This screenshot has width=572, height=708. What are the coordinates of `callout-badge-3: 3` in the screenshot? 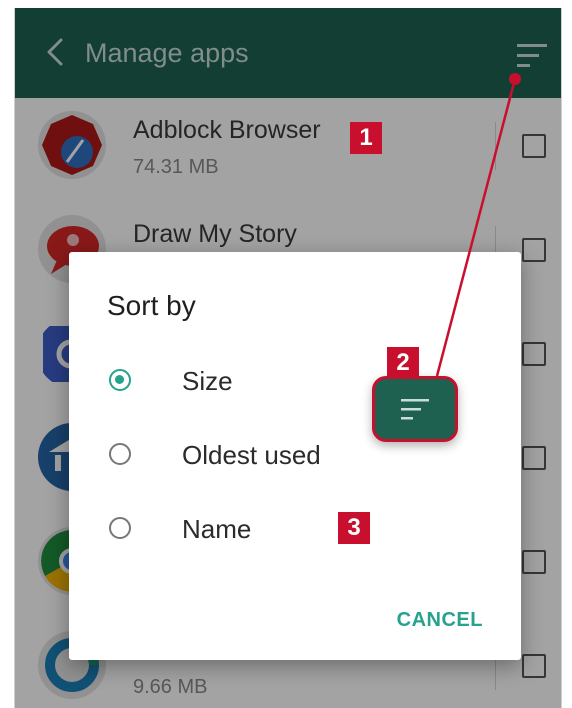 It's located at (354, 528).